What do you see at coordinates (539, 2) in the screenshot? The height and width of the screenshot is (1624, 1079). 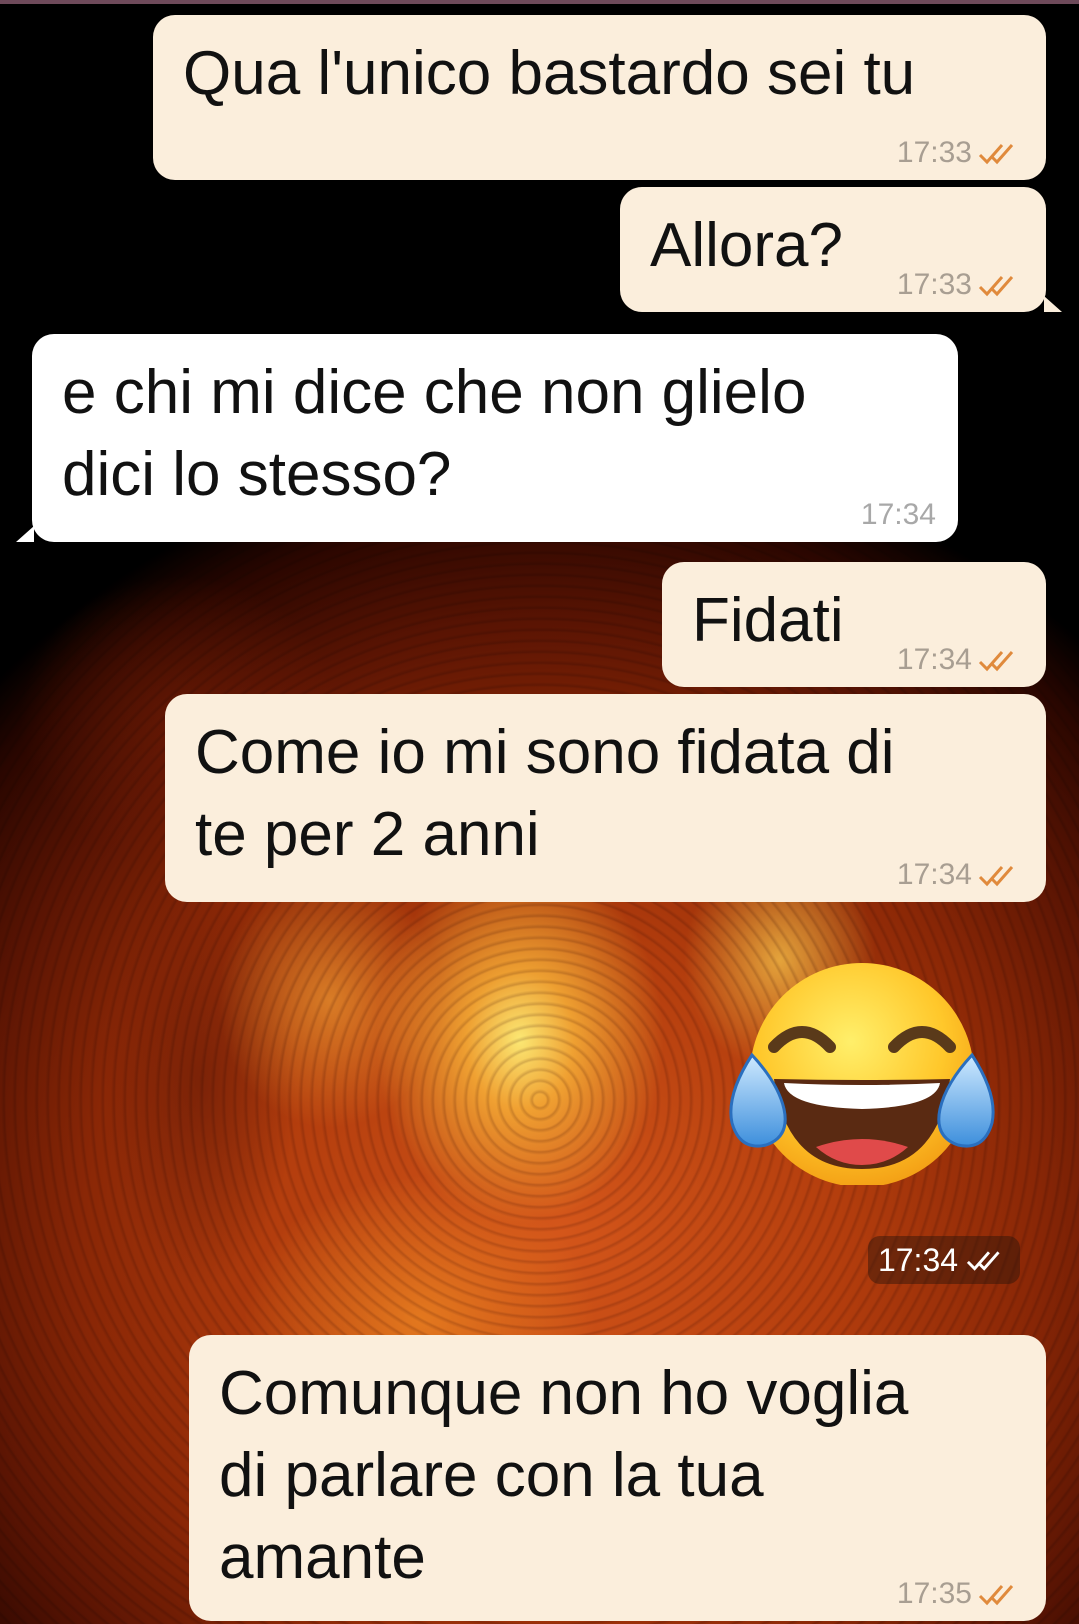 I see `status-bar-edge` at bounding box center [539, 2].